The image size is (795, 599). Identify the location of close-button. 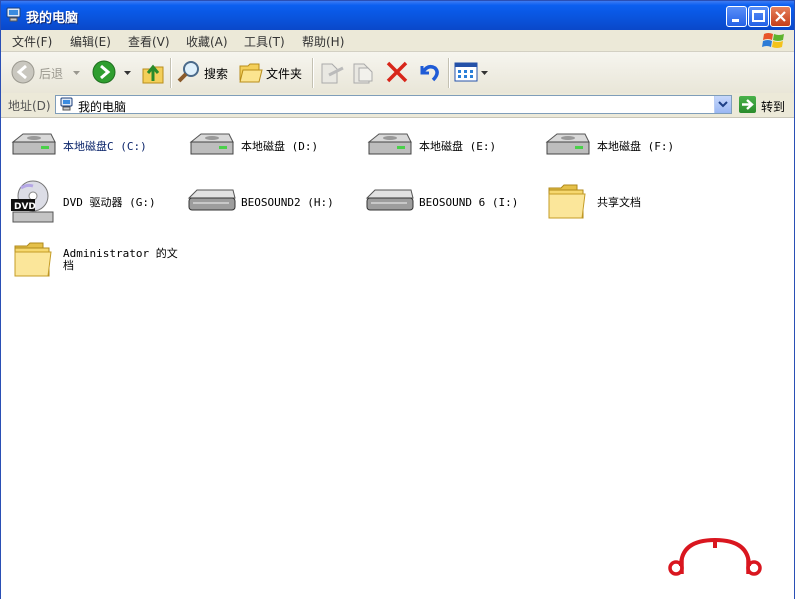
(780, 16).